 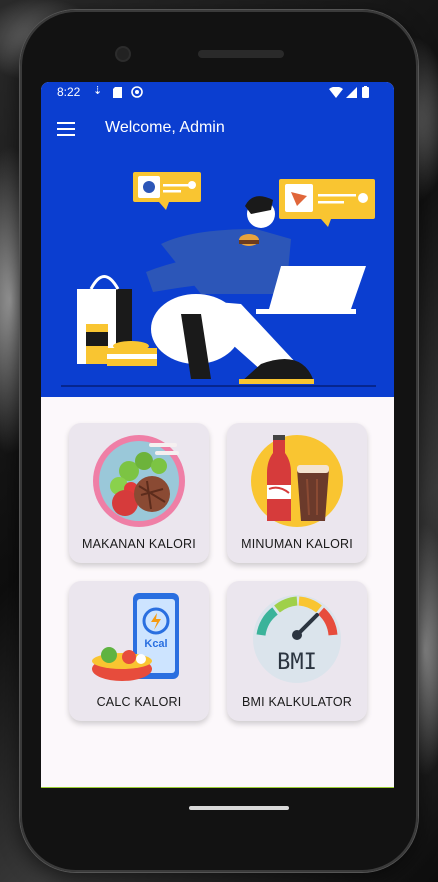 What do you see at coordinates (217, 92) in the screenshot?
I see `status-bar: 8:22 ⇣` at bounding box center [217, 92].